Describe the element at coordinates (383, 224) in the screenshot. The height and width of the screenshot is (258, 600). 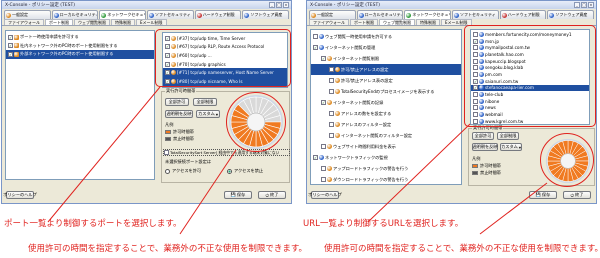
I see `right-caption-1: URL一覧より制御するURLを選択します。` at that location.